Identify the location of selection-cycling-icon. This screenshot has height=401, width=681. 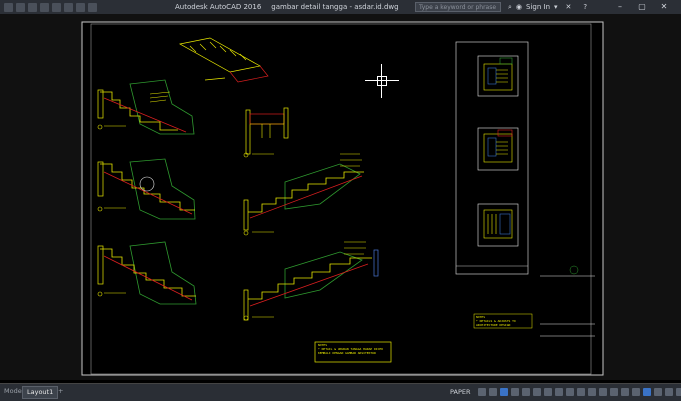
(570, 392).